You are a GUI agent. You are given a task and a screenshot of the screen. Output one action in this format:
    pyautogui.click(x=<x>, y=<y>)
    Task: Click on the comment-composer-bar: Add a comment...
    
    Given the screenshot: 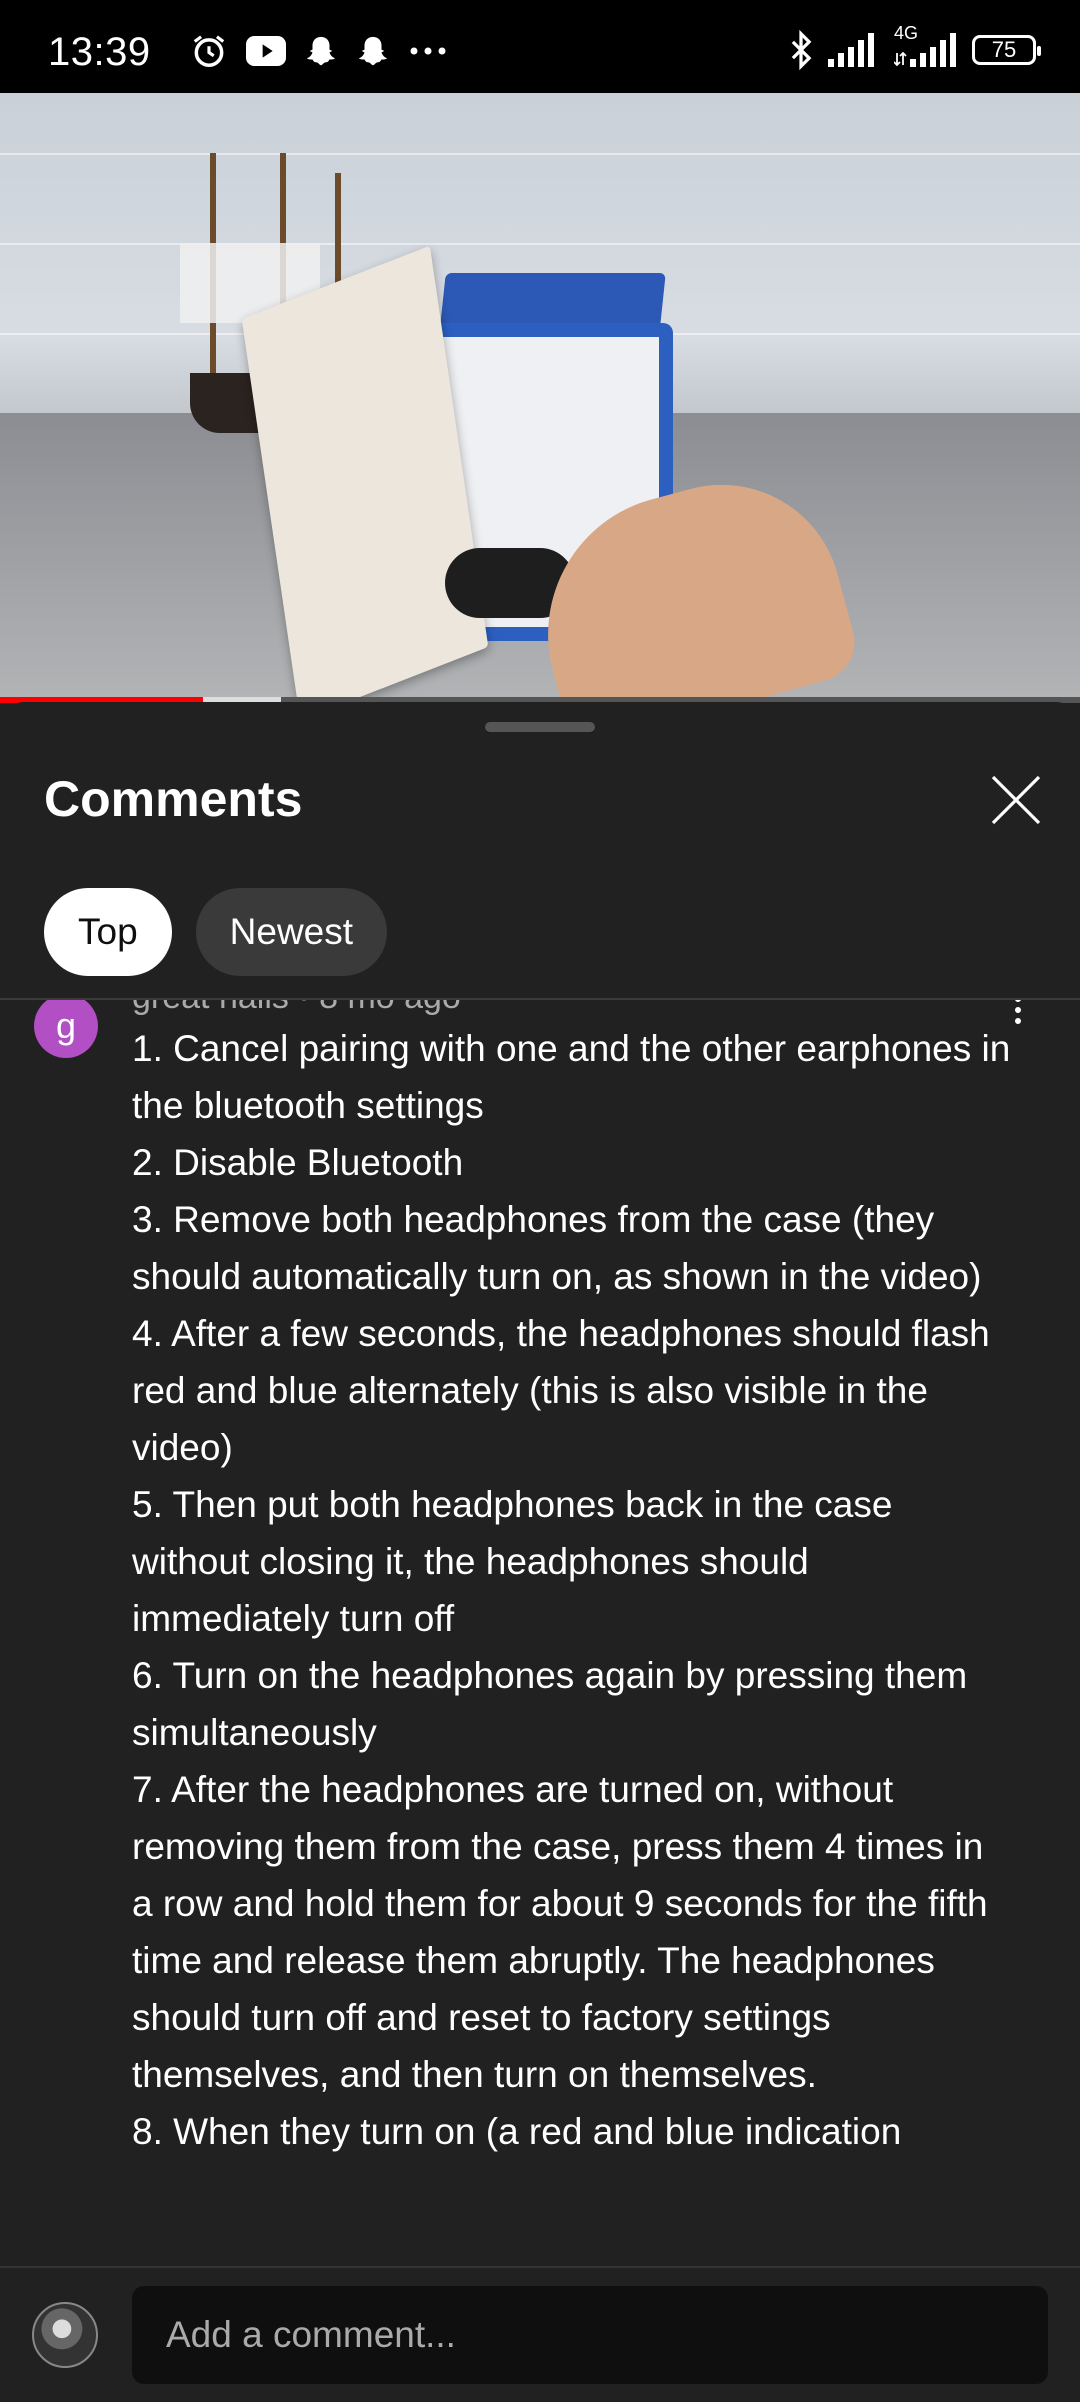 What is the action you would take?
    pyautogui.click(x=540, y=2334)
    